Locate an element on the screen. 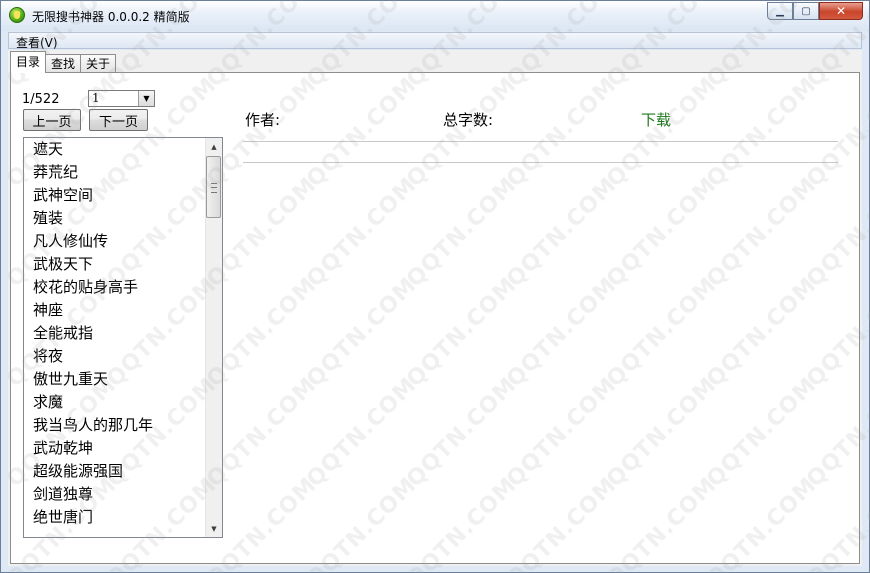 This screenshot has height=573, width=870. scroll-up-icon: ▲ is located at coordinates (214, 146).